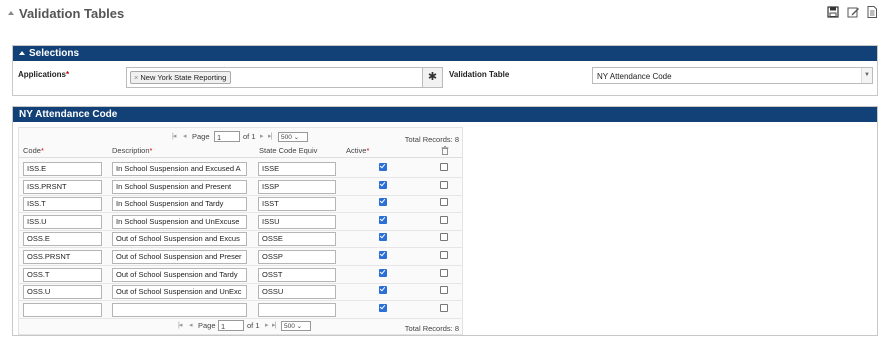  I want to click on save-icon, so click(834, 13).